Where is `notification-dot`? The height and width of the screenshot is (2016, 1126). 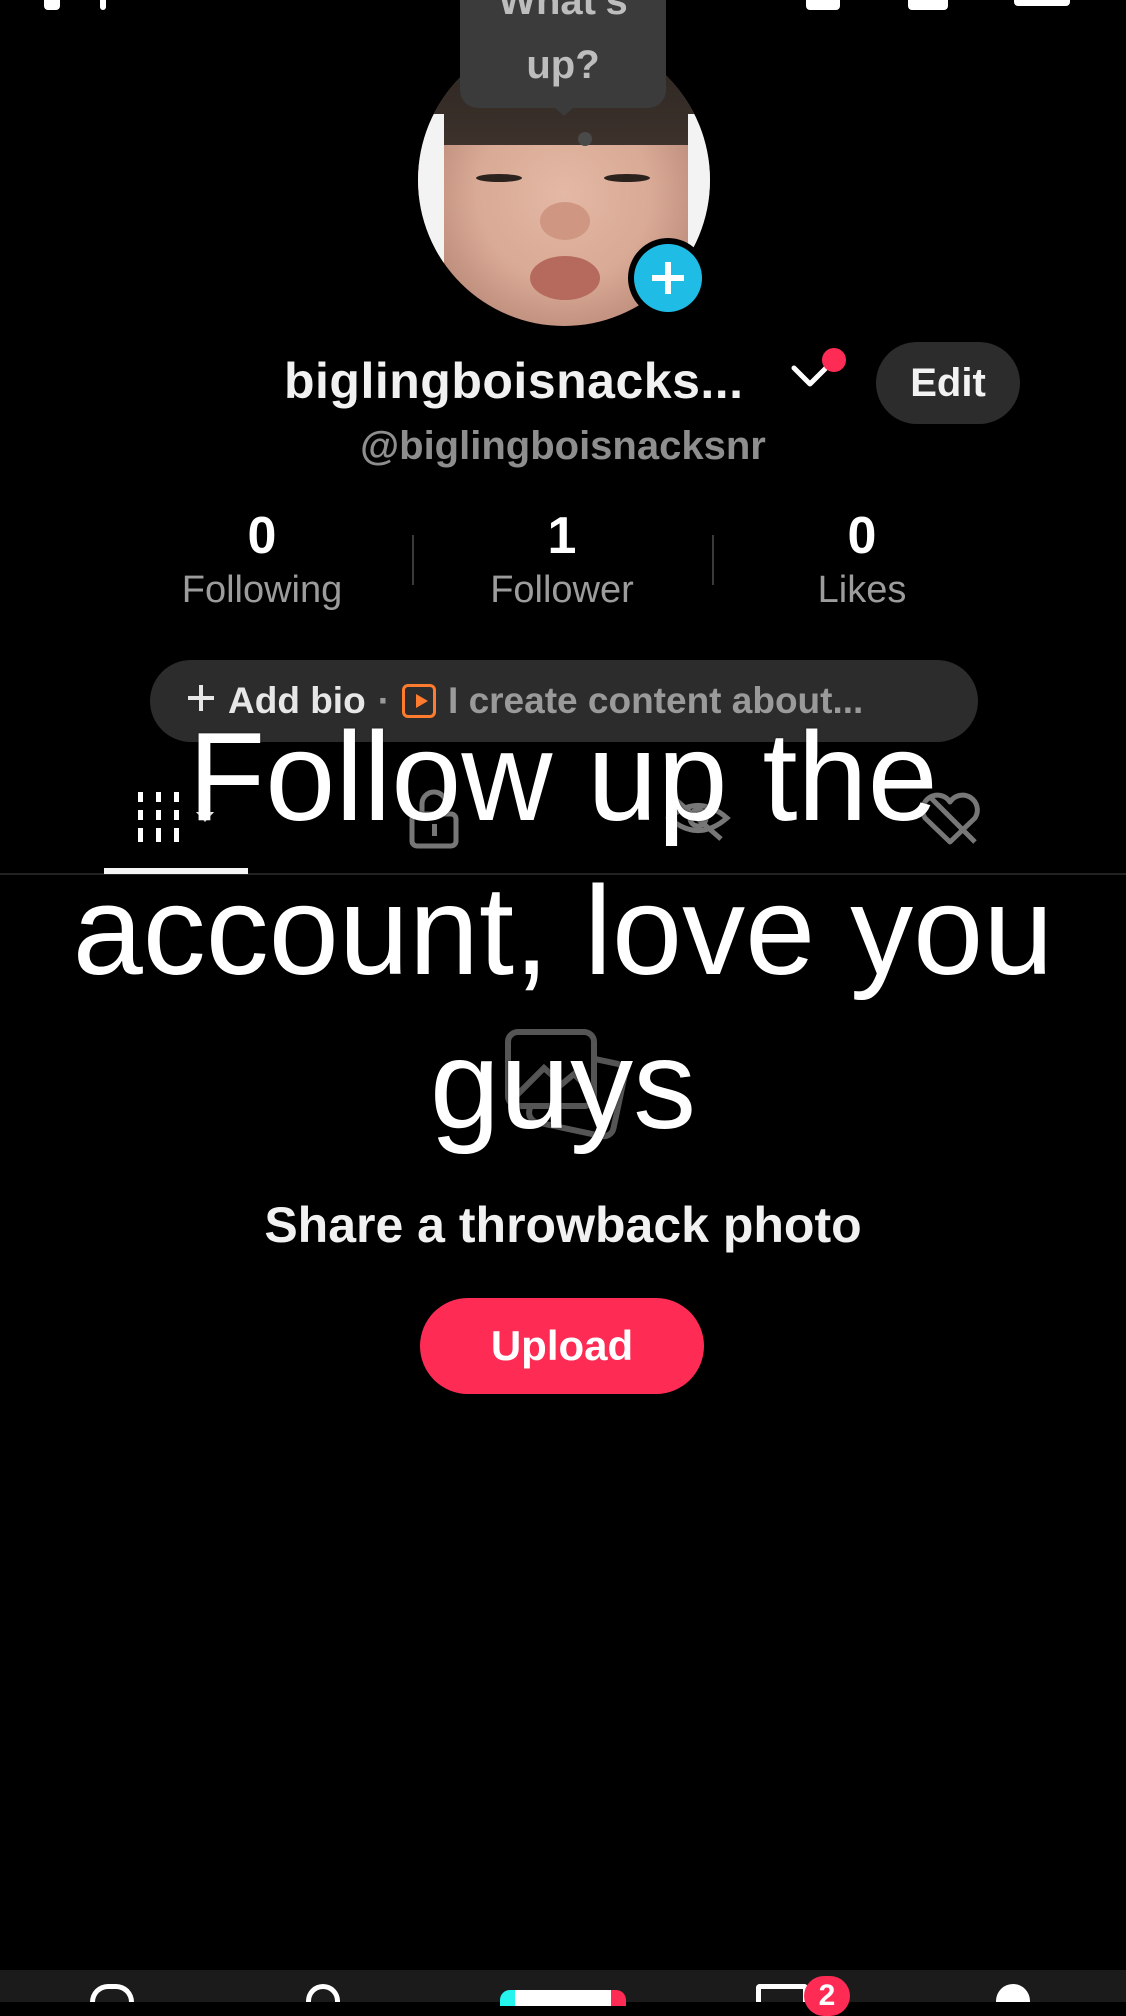 notification-dot is located at coordinates (834, 360).